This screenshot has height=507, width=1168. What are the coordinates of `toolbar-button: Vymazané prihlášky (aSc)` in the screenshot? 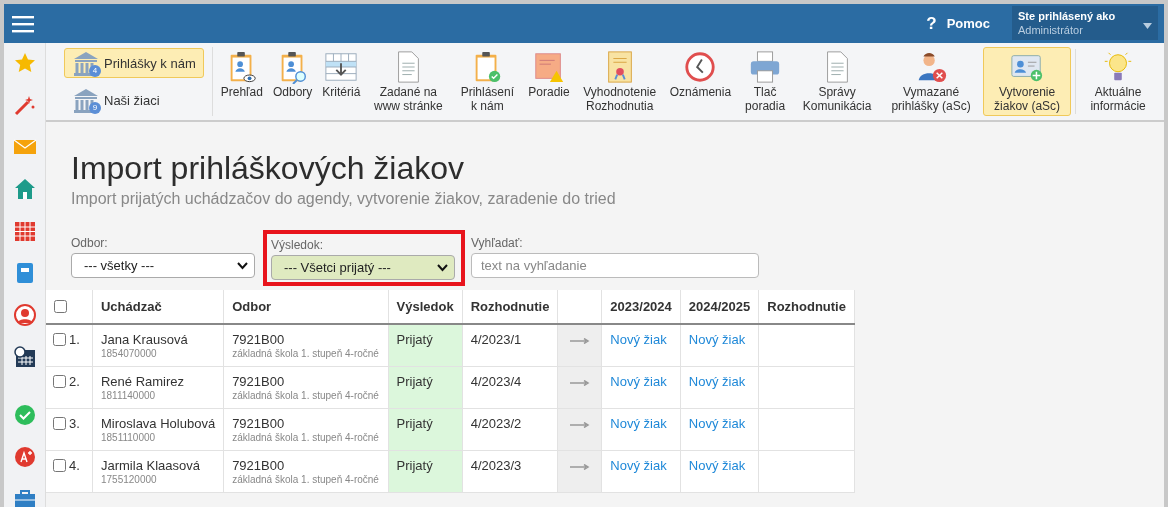 It's located at (931, 81).